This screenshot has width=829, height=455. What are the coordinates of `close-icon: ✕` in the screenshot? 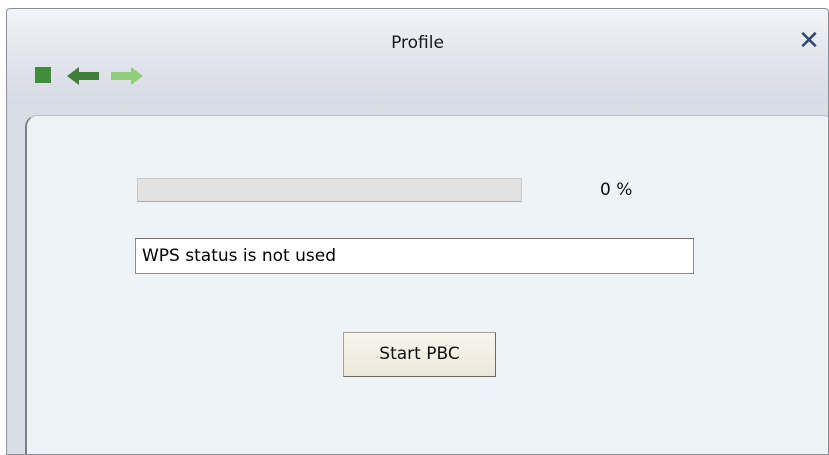 It's located at (809, 41).